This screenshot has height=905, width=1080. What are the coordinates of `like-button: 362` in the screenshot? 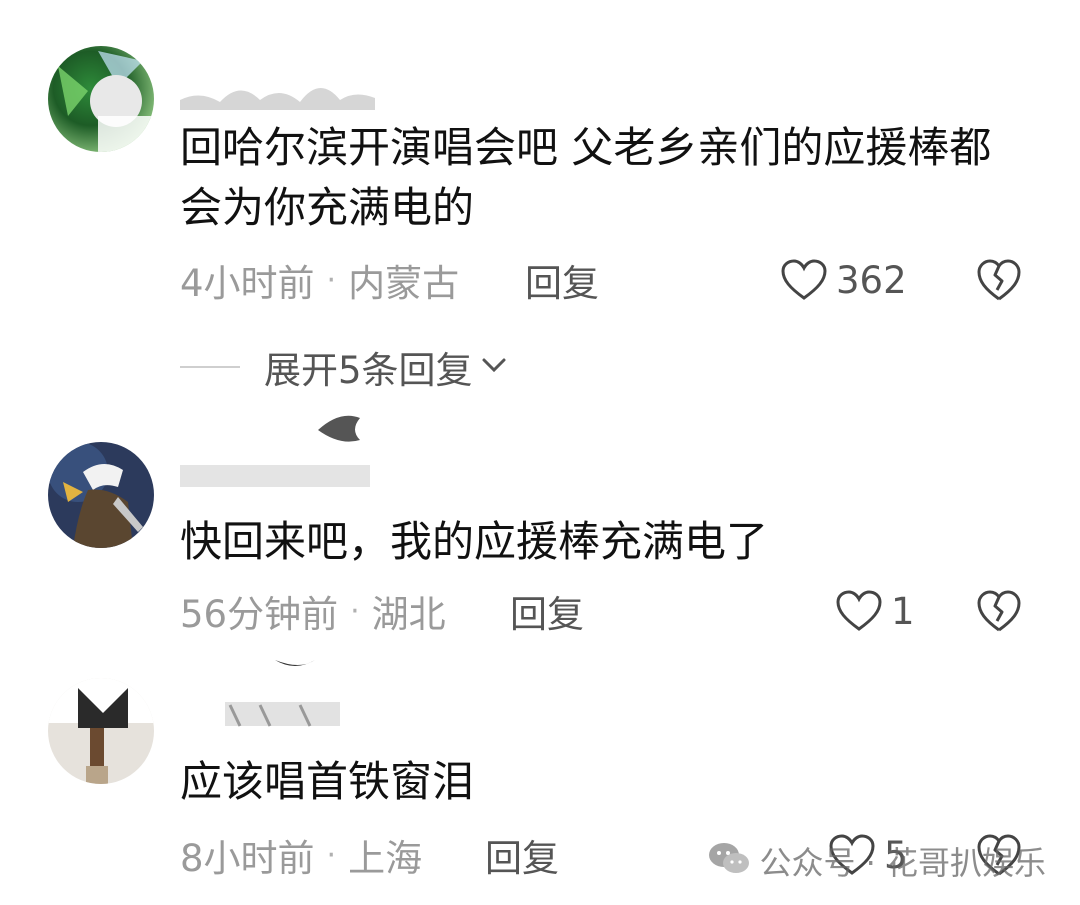 It's located at (843, 280).